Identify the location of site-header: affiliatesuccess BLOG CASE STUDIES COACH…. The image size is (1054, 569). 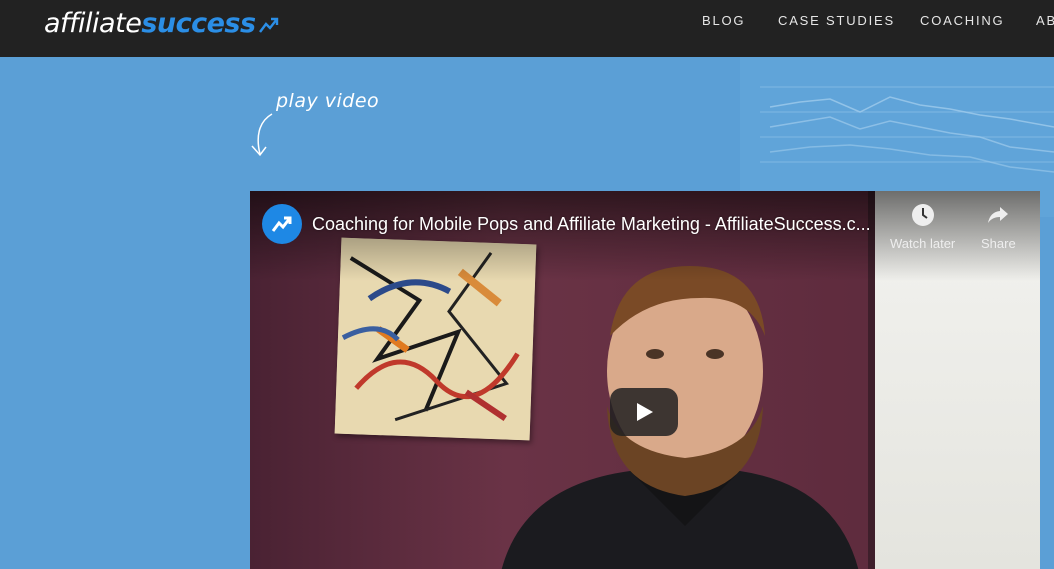
(527, 28).